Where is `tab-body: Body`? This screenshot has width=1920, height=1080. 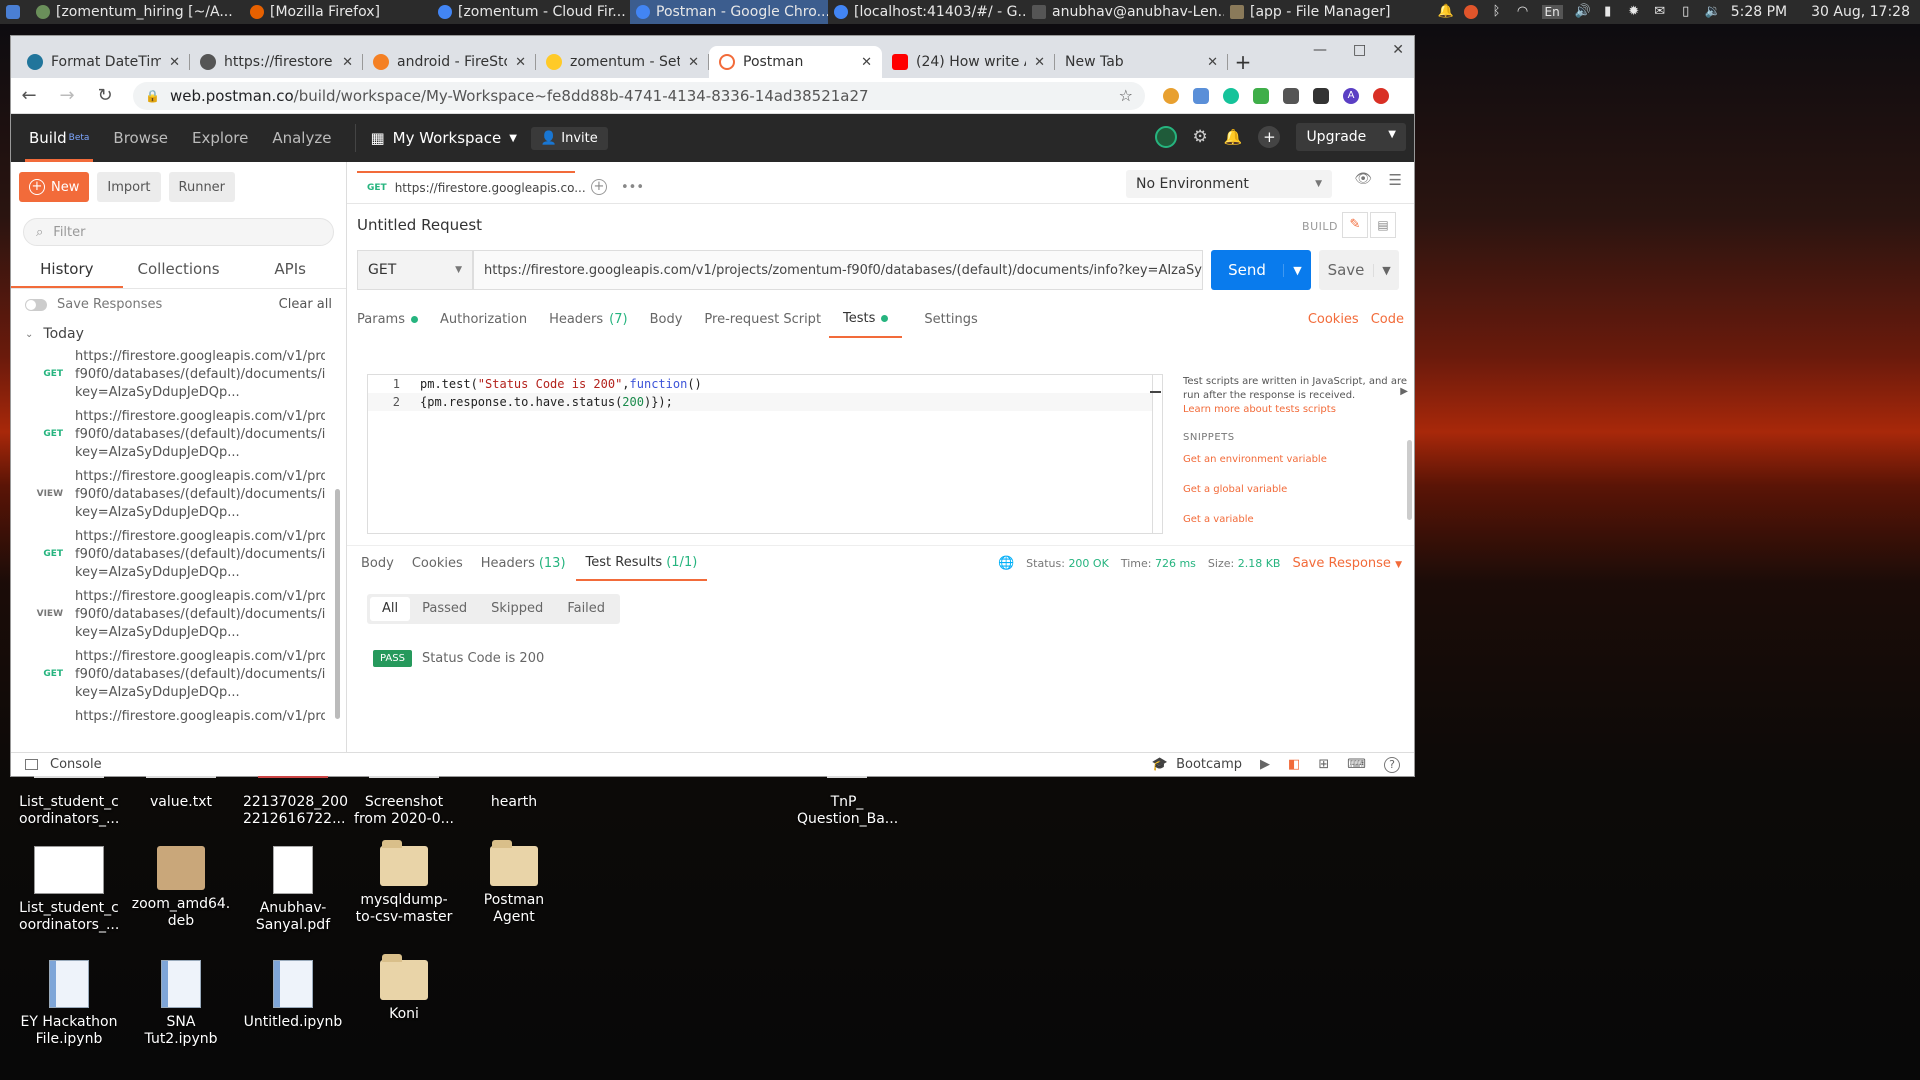 tab-body: Body is located at coordinates (666, 319).